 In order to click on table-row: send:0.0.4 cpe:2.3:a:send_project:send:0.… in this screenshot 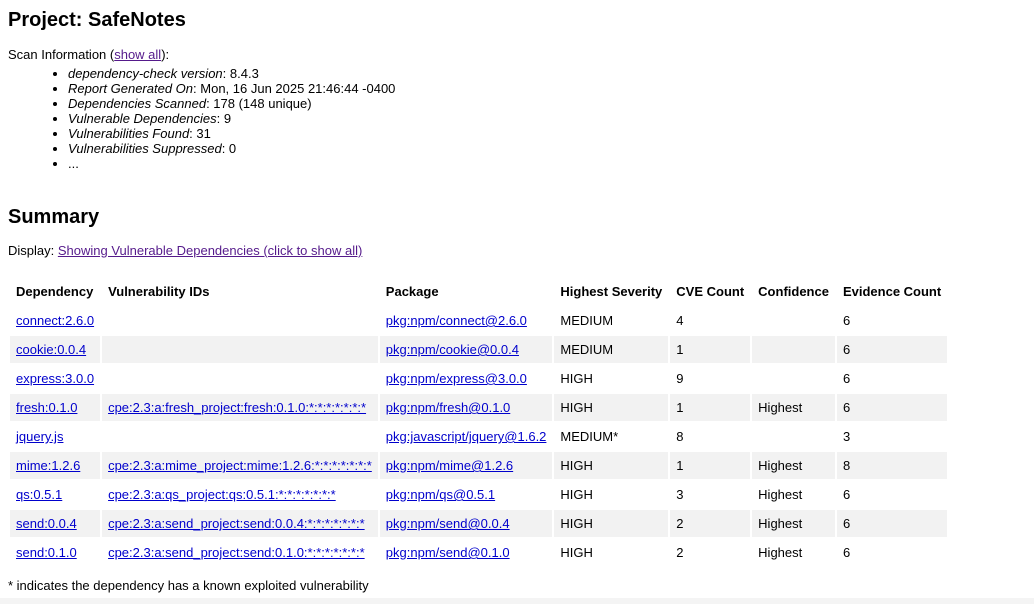, I will do `click(479, 523)`.